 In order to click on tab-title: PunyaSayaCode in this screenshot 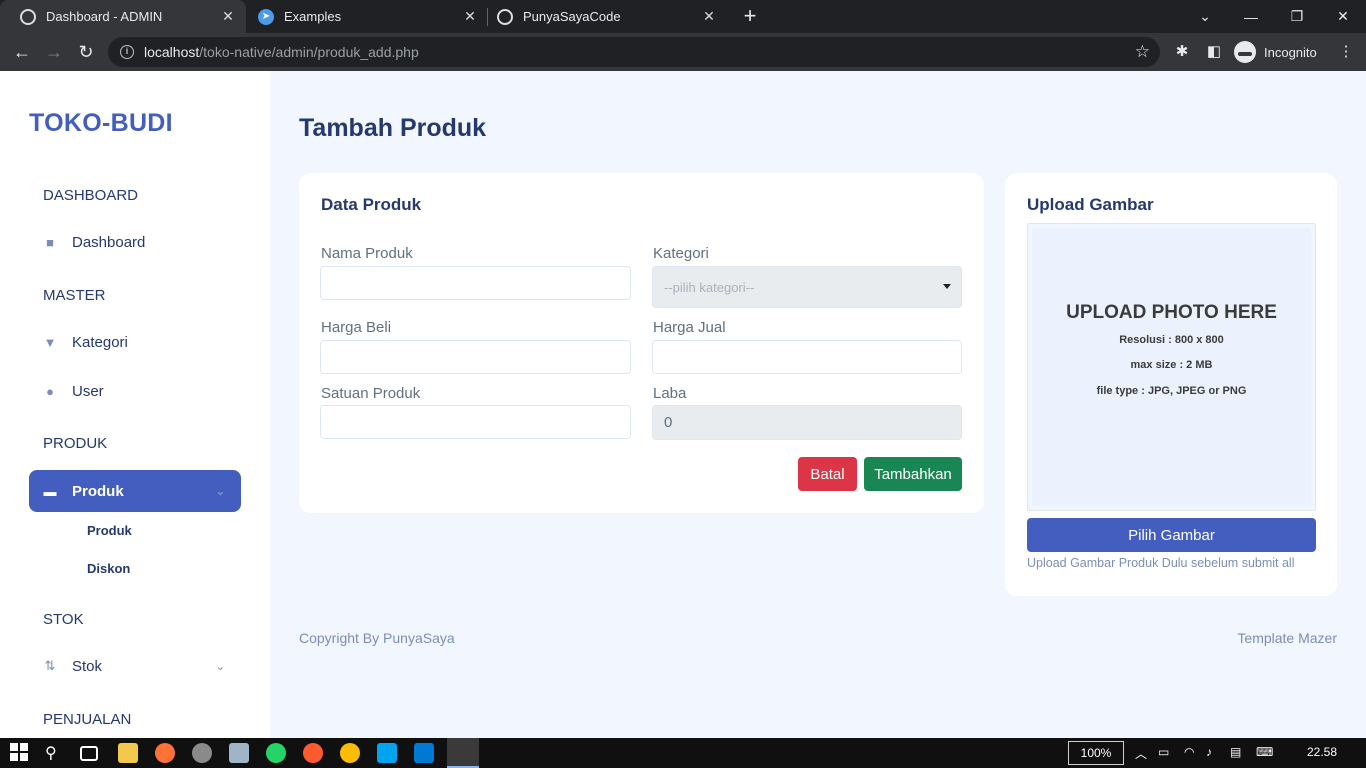, I will do `click(572, 16)`.